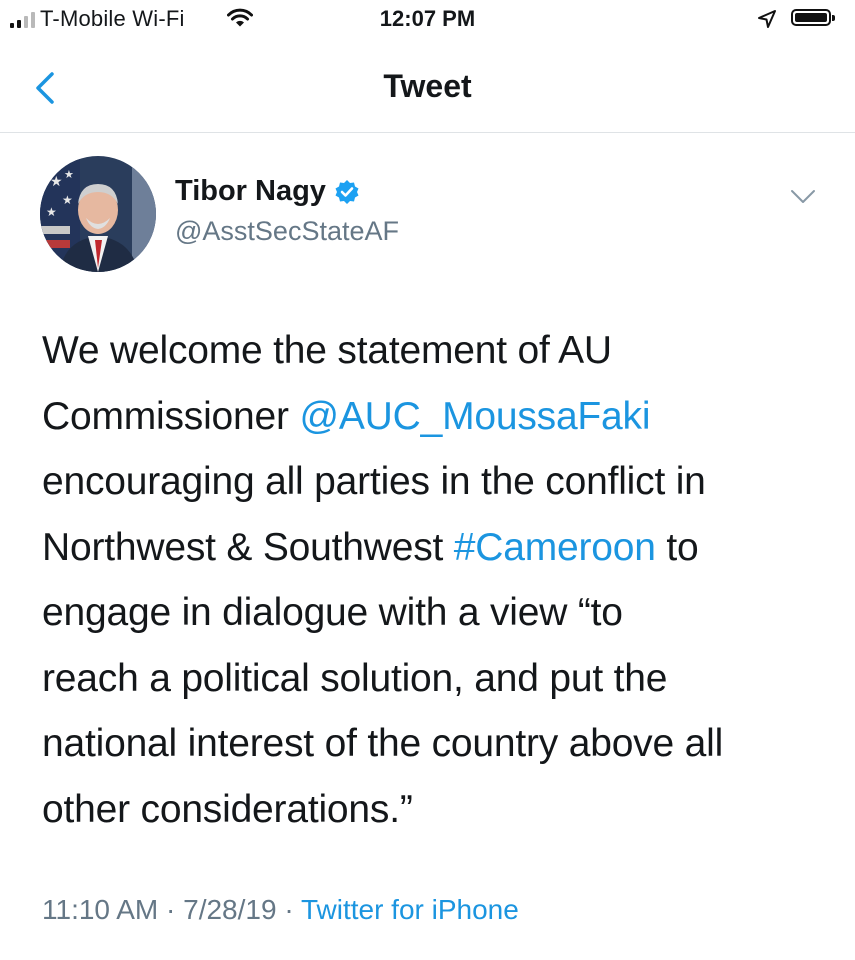 The image size is (855, 960). I want to click on tweet-line: Commissioner @AUC_MoussaFaki, so click(346, 416).